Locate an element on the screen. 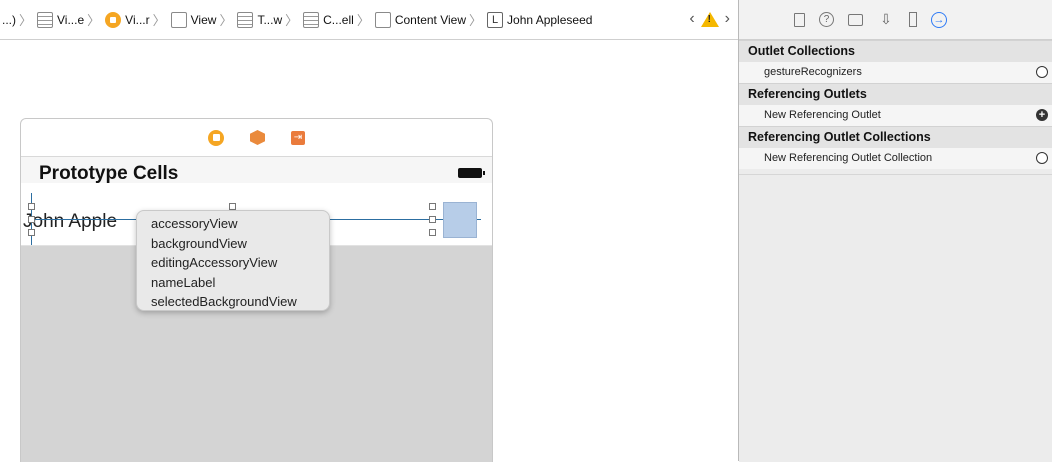  breadcrumb-item-parent: ...) is located at coordinates (9, 20).